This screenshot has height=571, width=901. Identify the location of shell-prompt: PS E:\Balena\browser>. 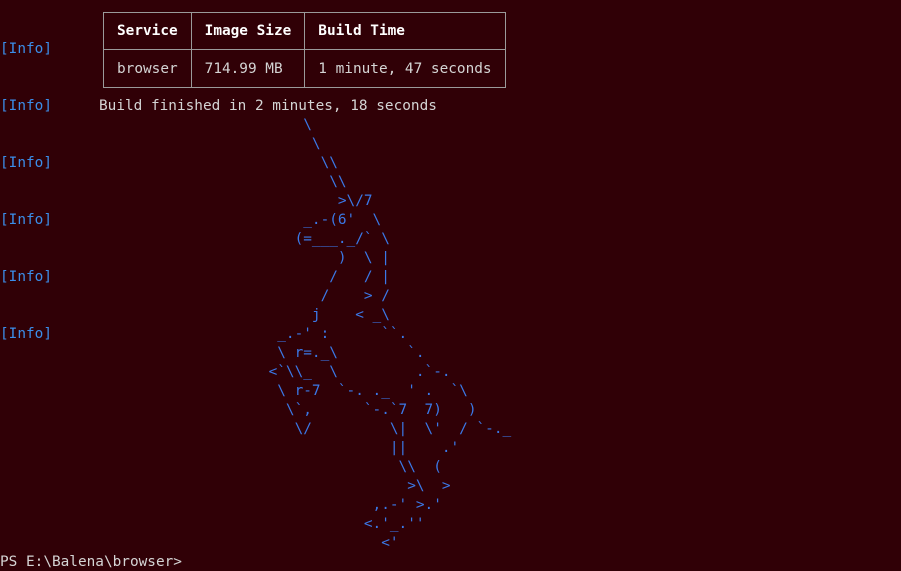
(91, 562).